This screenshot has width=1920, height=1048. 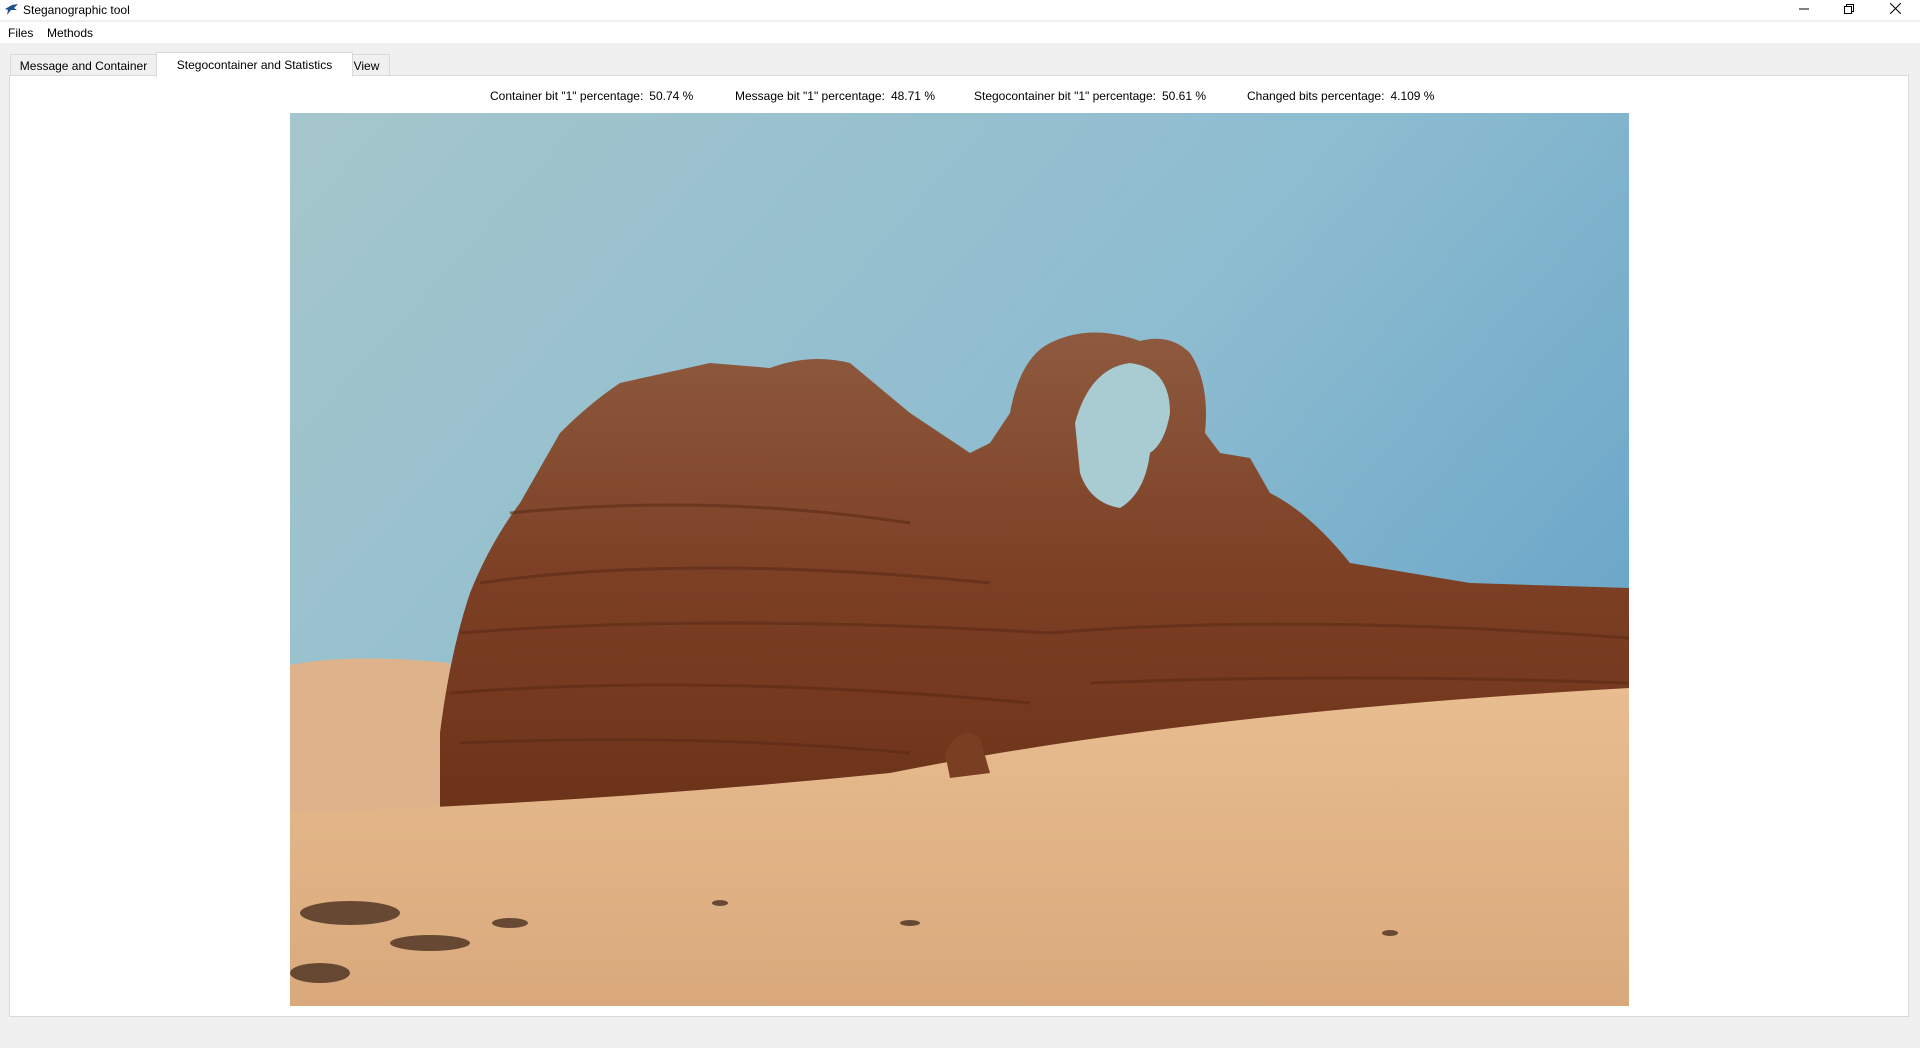 What do you see at coordinates (20, 33) in the screenshot?
I see `menu-files: Files` at bounding box center [20, 33].